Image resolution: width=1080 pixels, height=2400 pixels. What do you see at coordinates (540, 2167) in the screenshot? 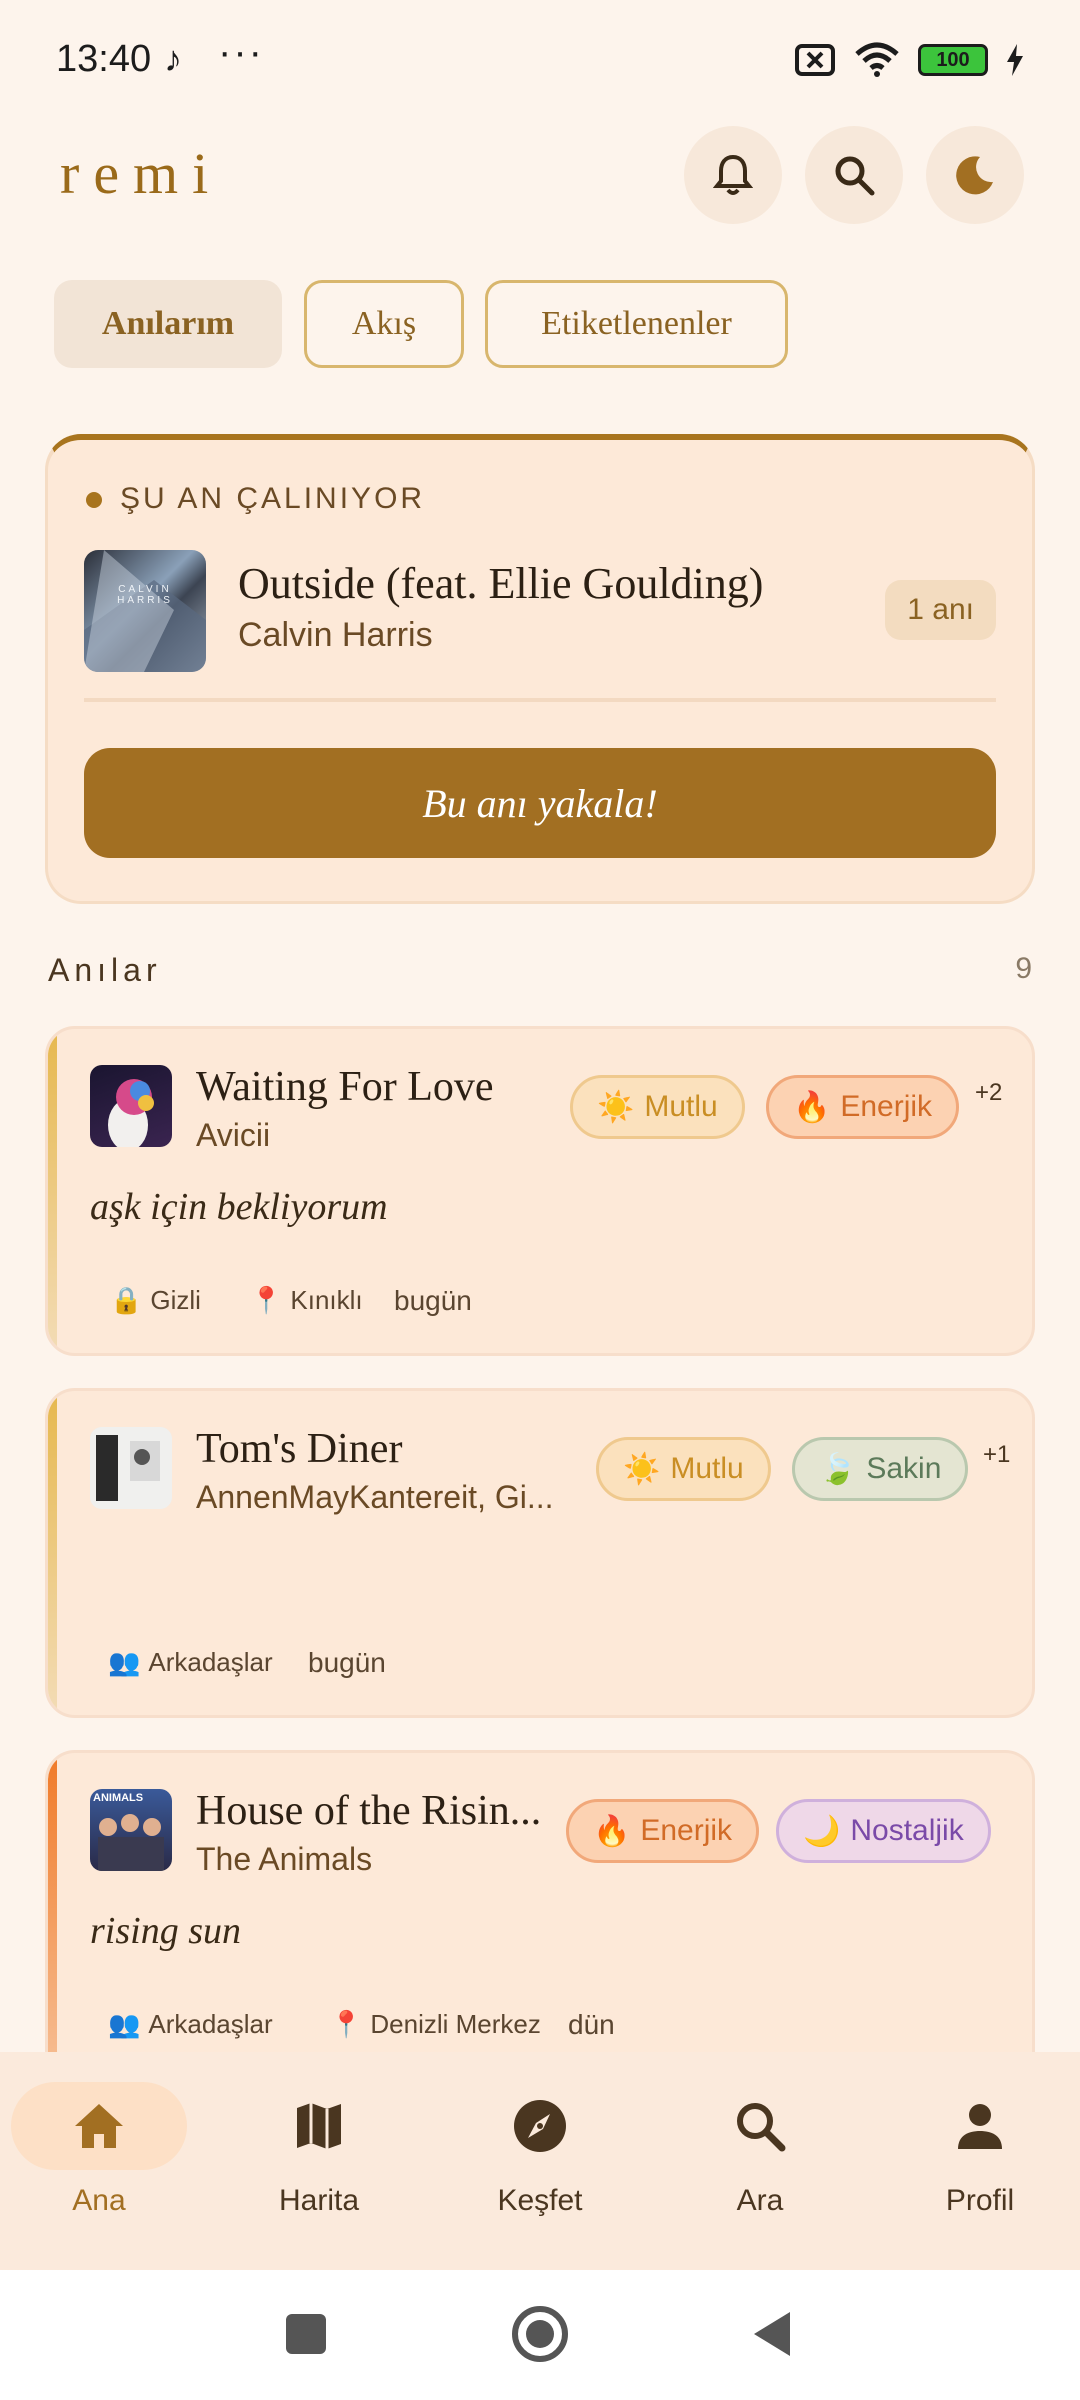
I see `nav-kesfet: Keşfet` at bounding box center [540, 2167].